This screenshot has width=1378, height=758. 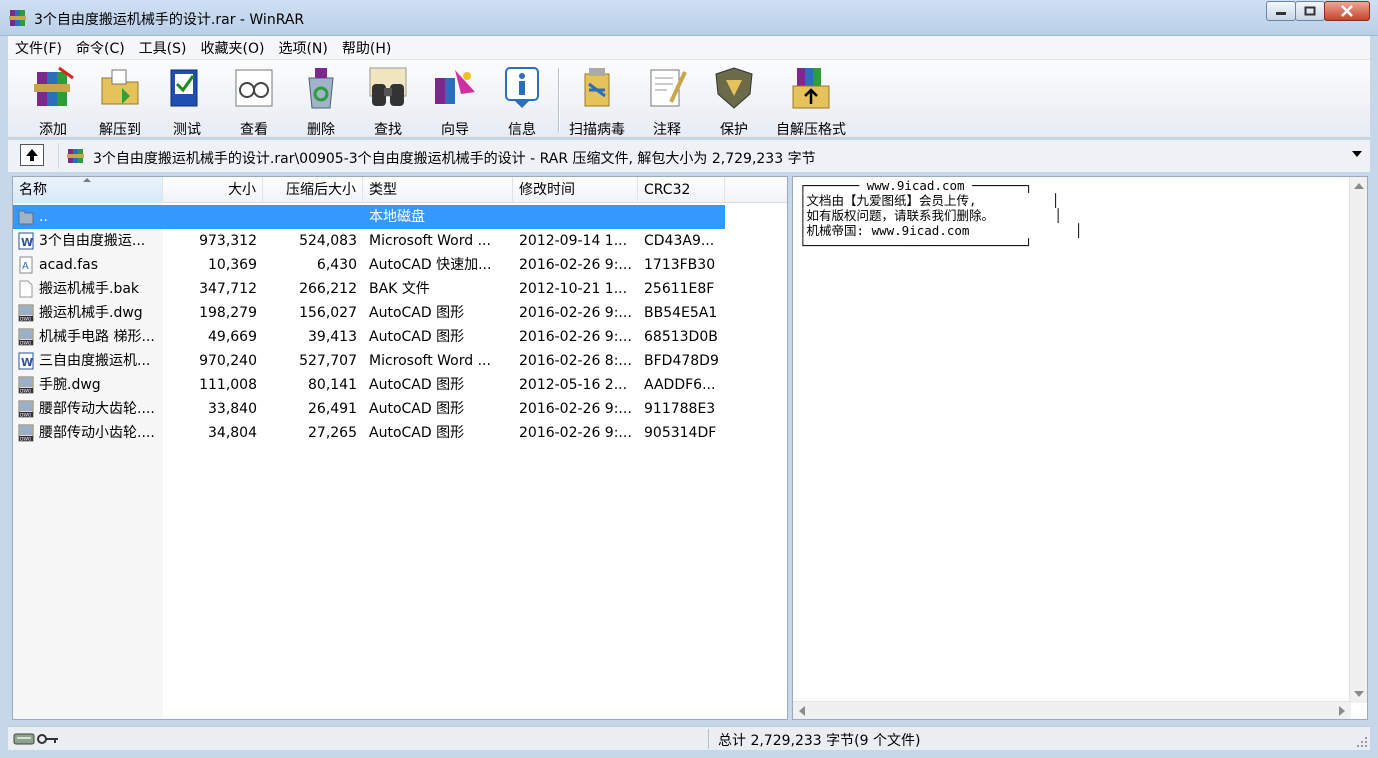 I want to click on sfx-button: 自解压格式, so click(x=811, y=101).